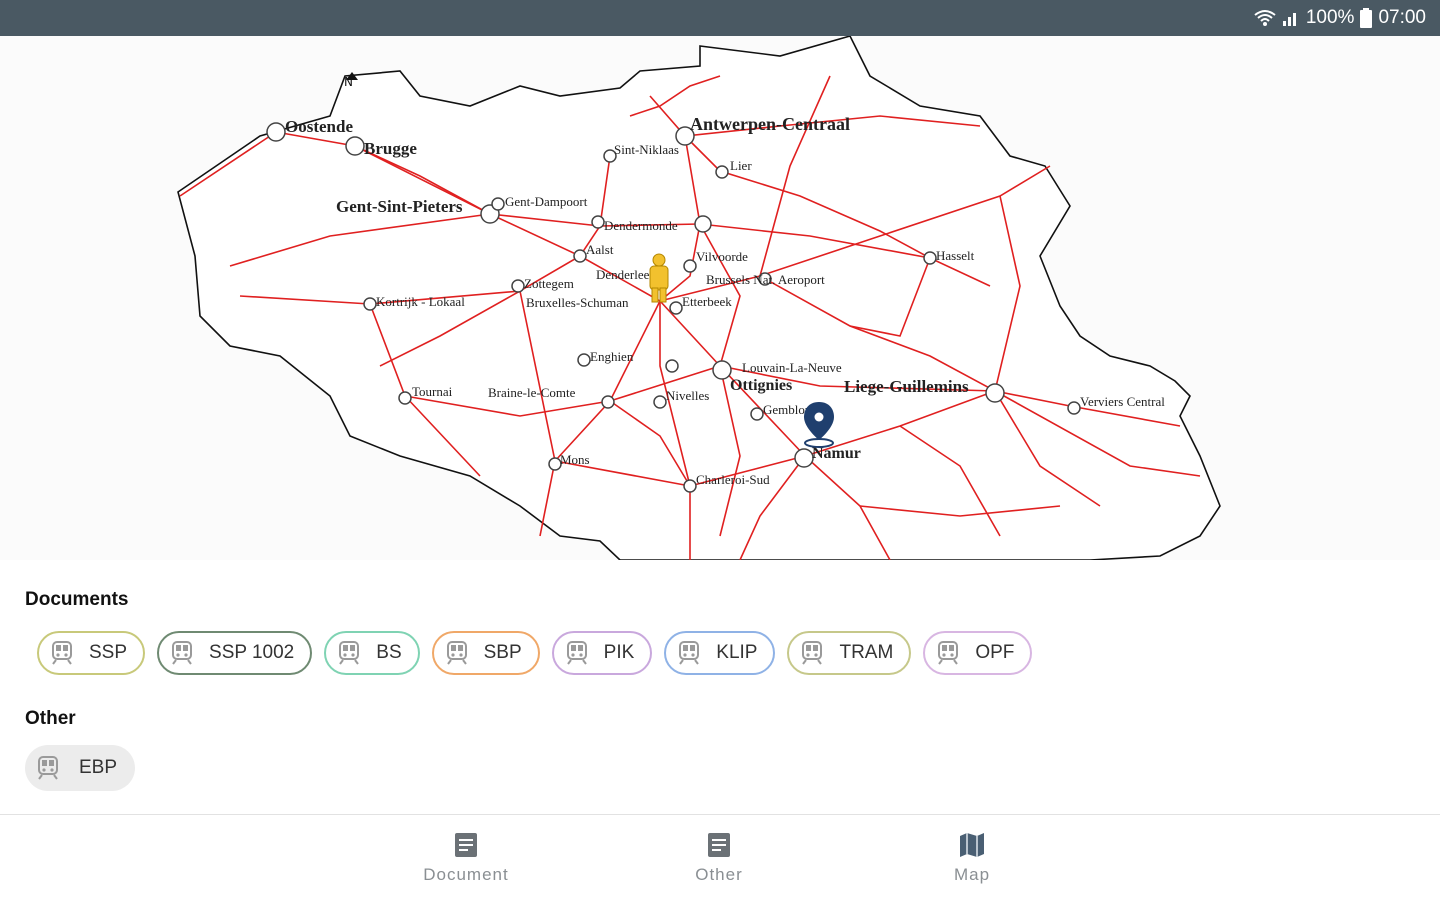 The width and height of the screenshot is (1440, 900). What do you see at coordinates (719, 874) in the screenshot?
I see `nav-label: Other` at bounding box center [719, 874].